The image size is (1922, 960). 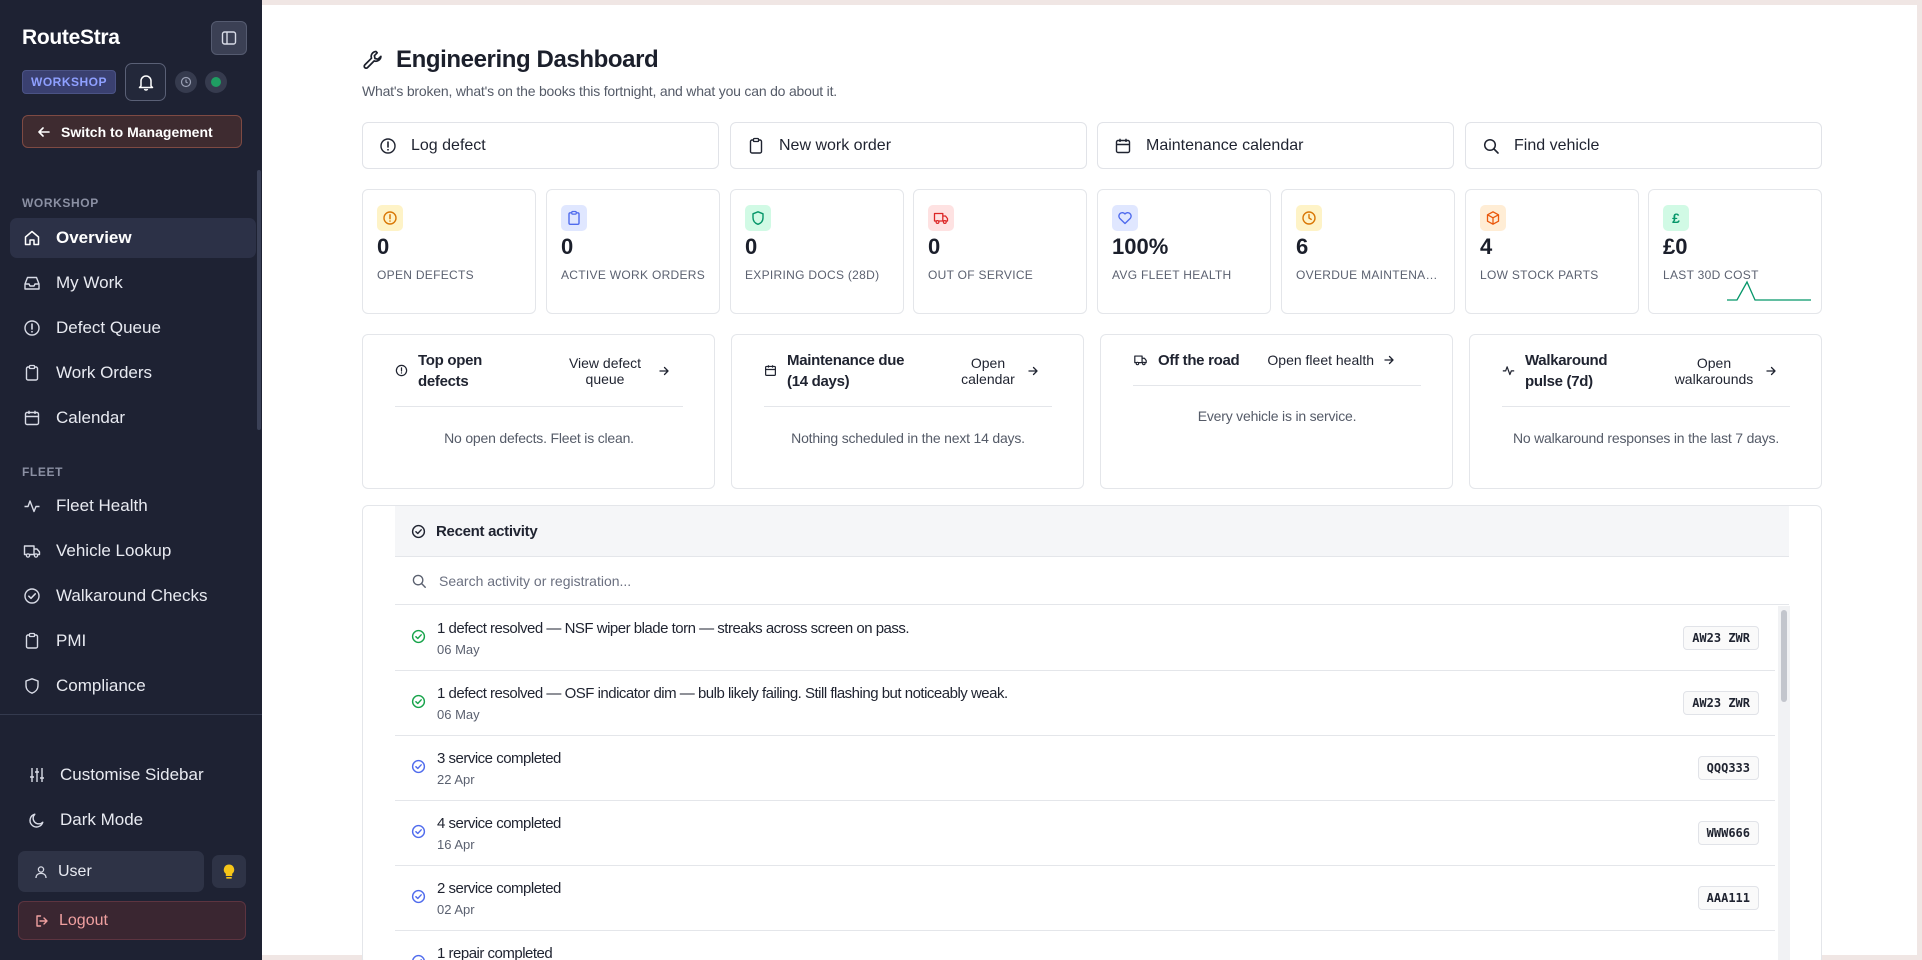 What do you see at coordinates (114, 550) in the screenshot?
I see `sidebar-item-label: Vehicle Lookup` at bounding box center [114, 550].